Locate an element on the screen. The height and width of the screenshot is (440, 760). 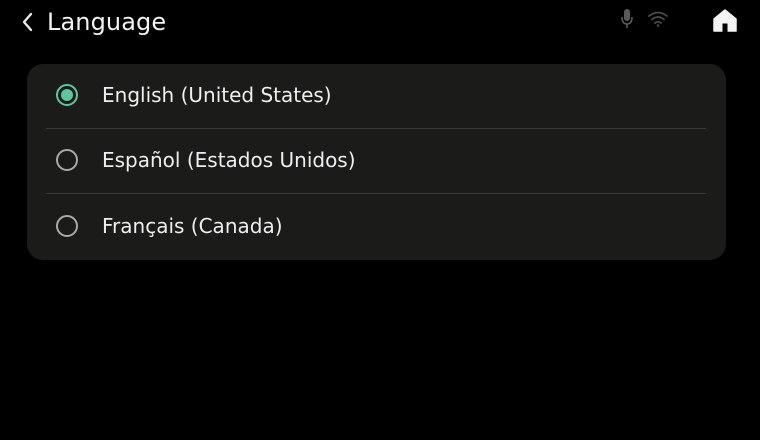
language-option-spanish: Español (Estados Unidos) is located at coordinates (376, 161).